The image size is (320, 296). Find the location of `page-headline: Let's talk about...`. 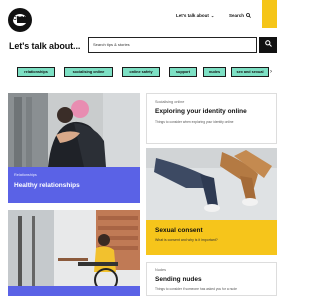

page-headline: Let's talk about... is located at coordinates (45, 46).